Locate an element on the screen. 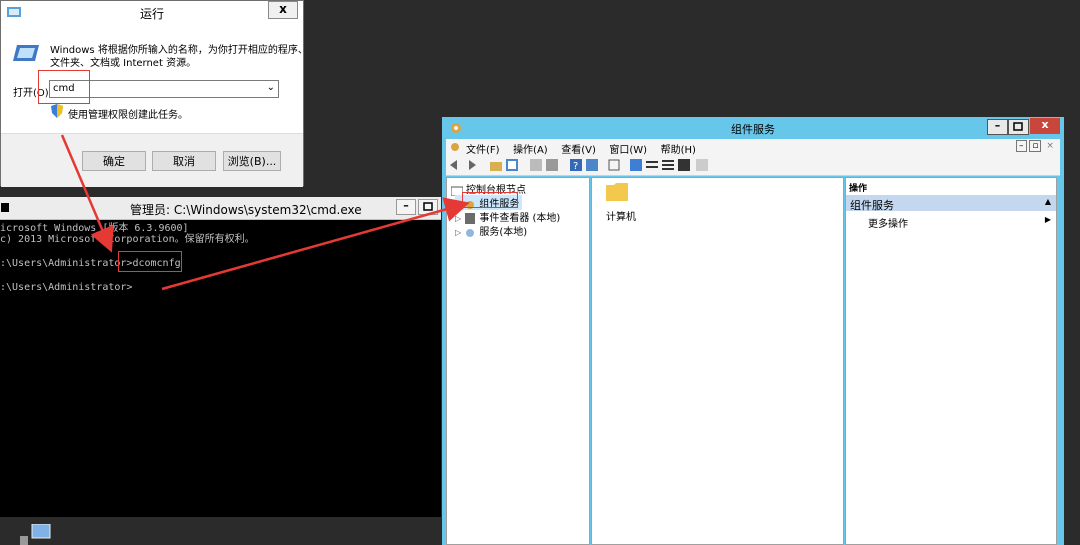 This screenshot has width=1080, height=545. annotation-arrows is located at coordinates (265, 212).